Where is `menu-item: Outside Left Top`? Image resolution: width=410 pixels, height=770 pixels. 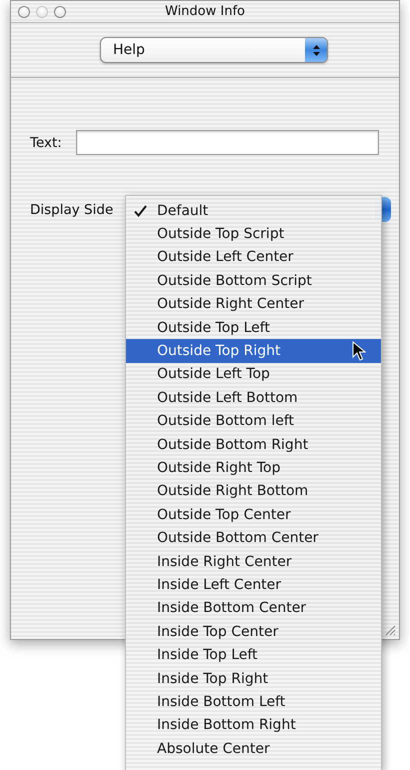 menu-item: Outside Left Top is located at coordinates (253, 374).